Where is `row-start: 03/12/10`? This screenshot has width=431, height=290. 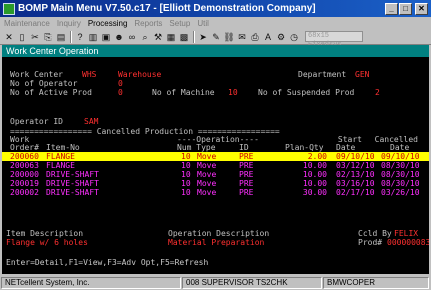 row-start: 03/12/10 is located at coordinates (355, 165).